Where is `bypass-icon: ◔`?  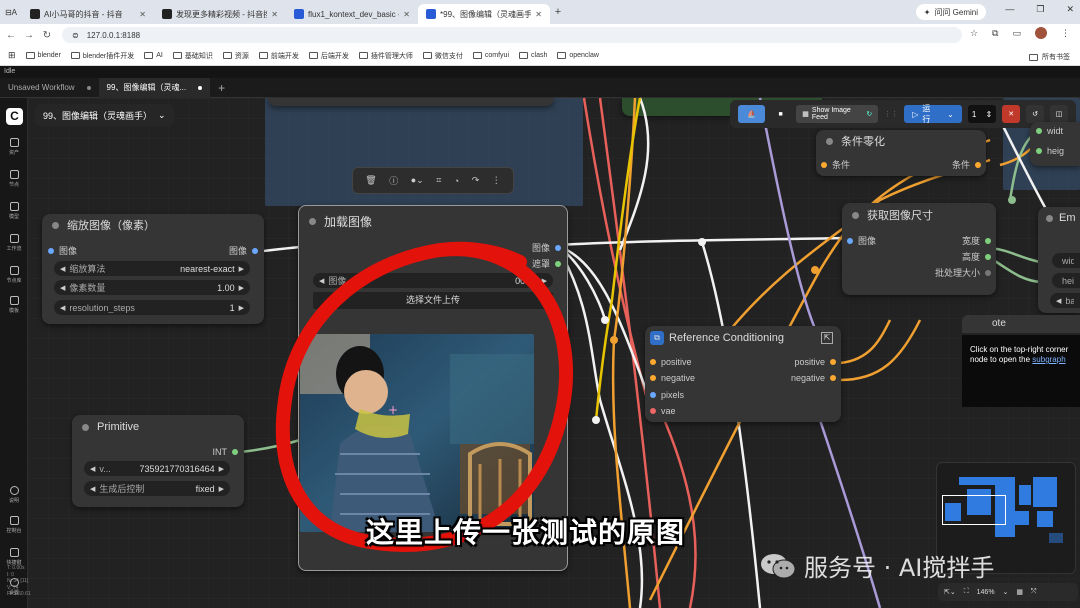 bypass-icon: ◔ is located at coordinates (456, 181).